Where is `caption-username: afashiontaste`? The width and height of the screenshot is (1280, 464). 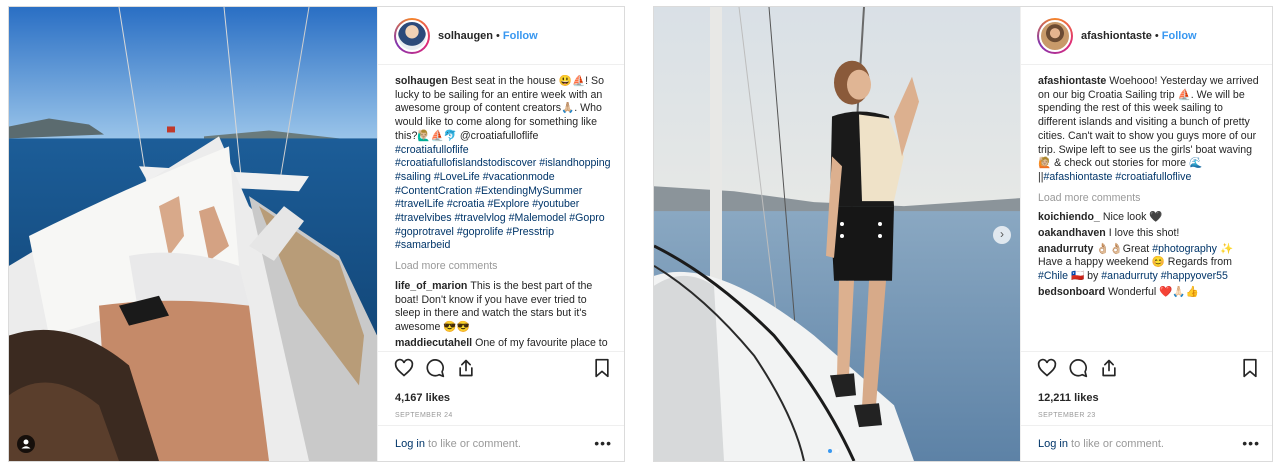
caption-username: afashiontaste is located at coordinates (1072, 81).